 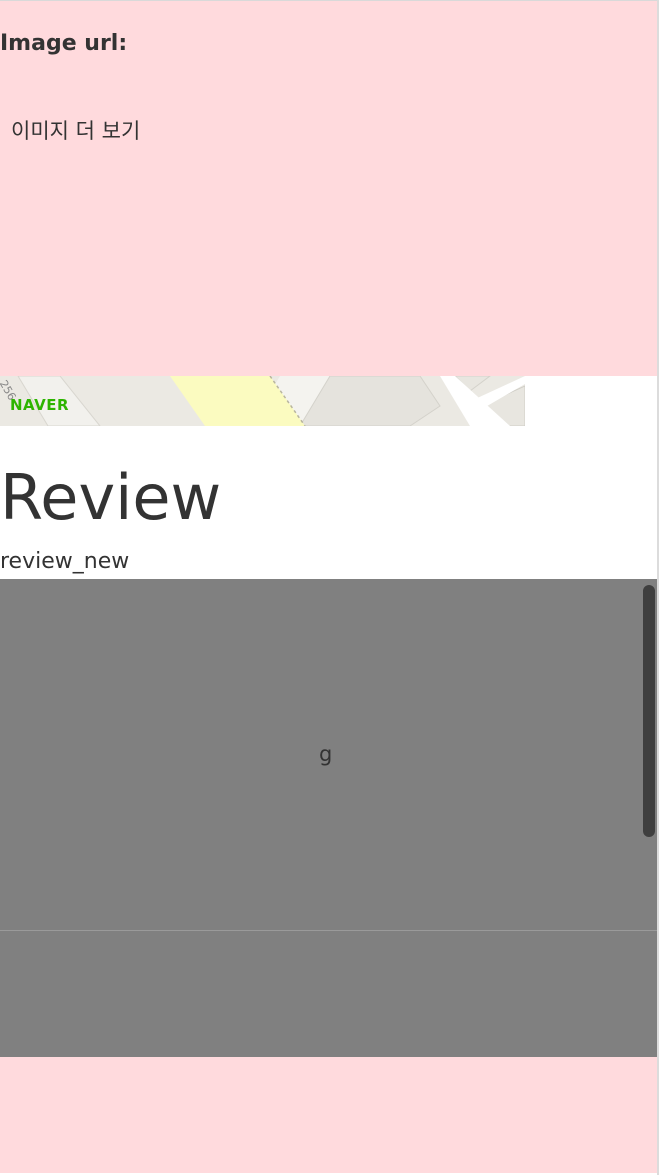 What do you see at coordinates (111, 497) in the screenshot?
I see `review-heading: Review` at bounding box center [111, 497].